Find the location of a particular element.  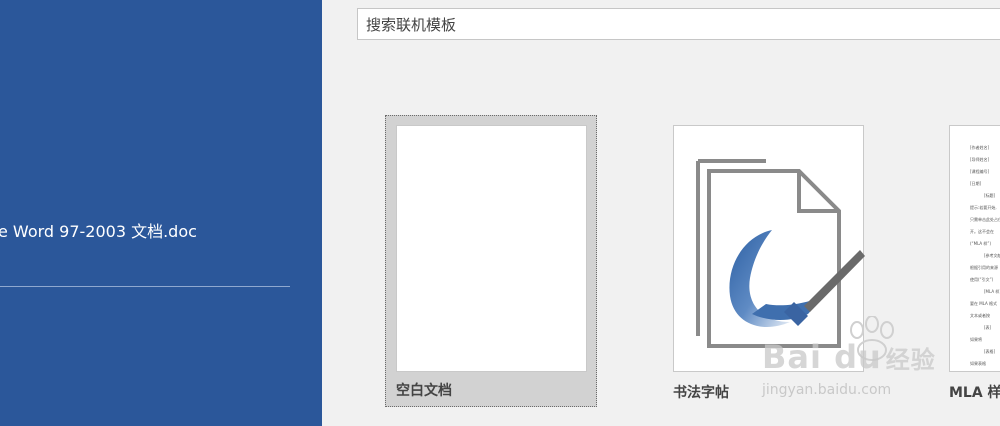

search-online-templates-input: 搜索联机模板 is located at coordinates (678, 24).